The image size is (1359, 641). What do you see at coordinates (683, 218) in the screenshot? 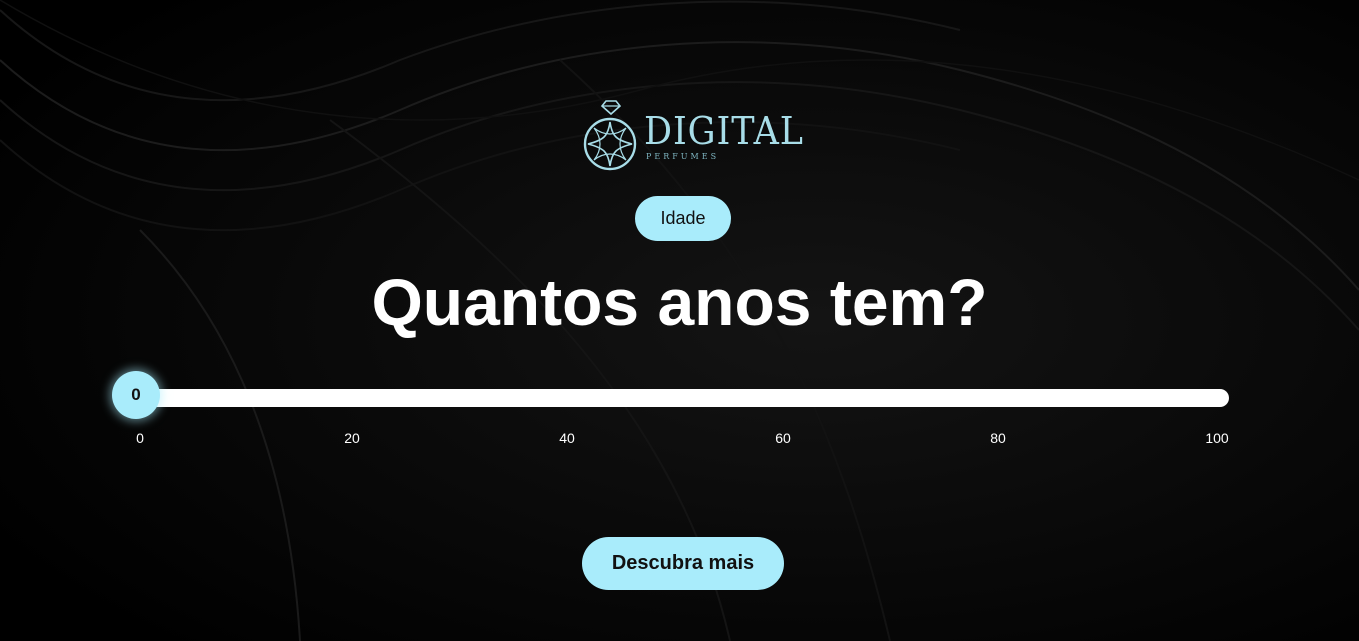
I see `section-badge: Idade` at bounding box center [683, 218].